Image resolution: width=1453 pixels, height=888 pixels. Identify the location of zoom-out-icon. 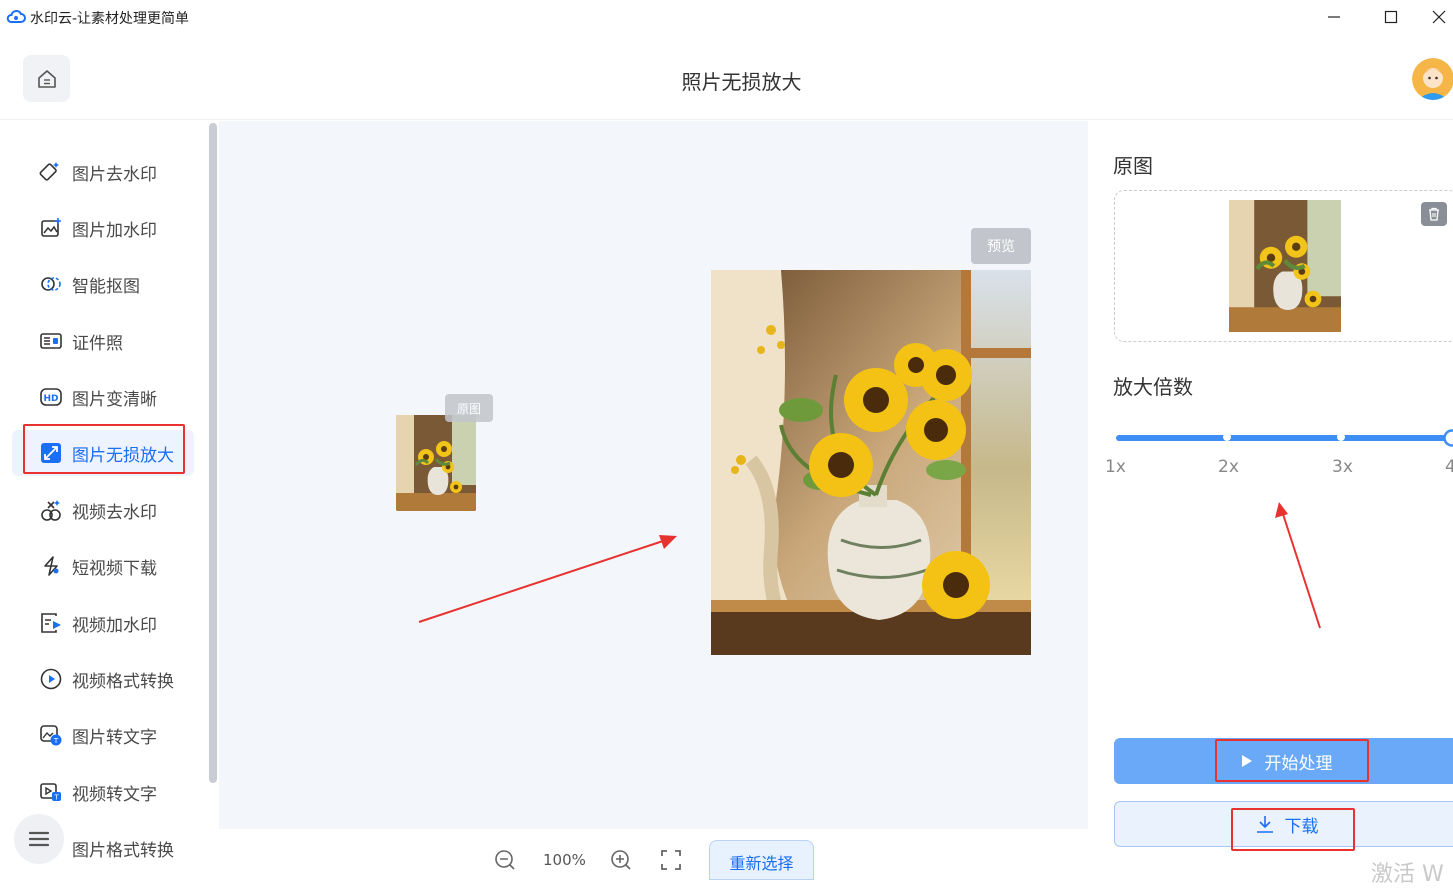
(505, 860).